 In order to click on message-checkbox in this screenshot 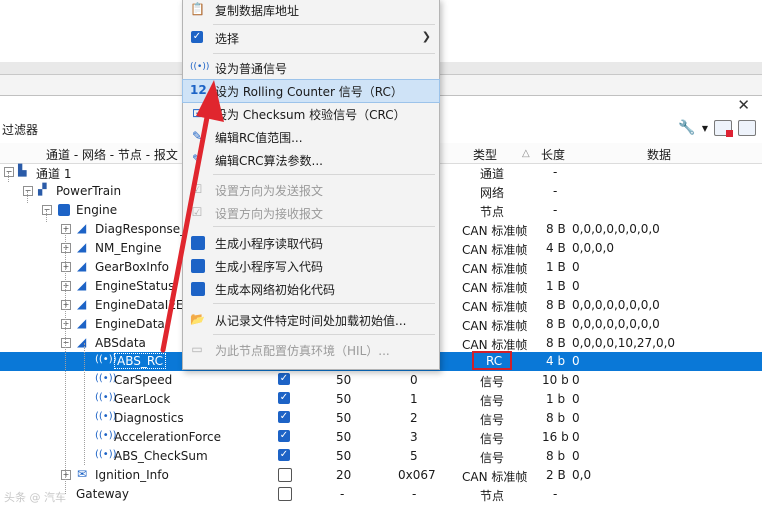, I will do `click(285, 475)`.